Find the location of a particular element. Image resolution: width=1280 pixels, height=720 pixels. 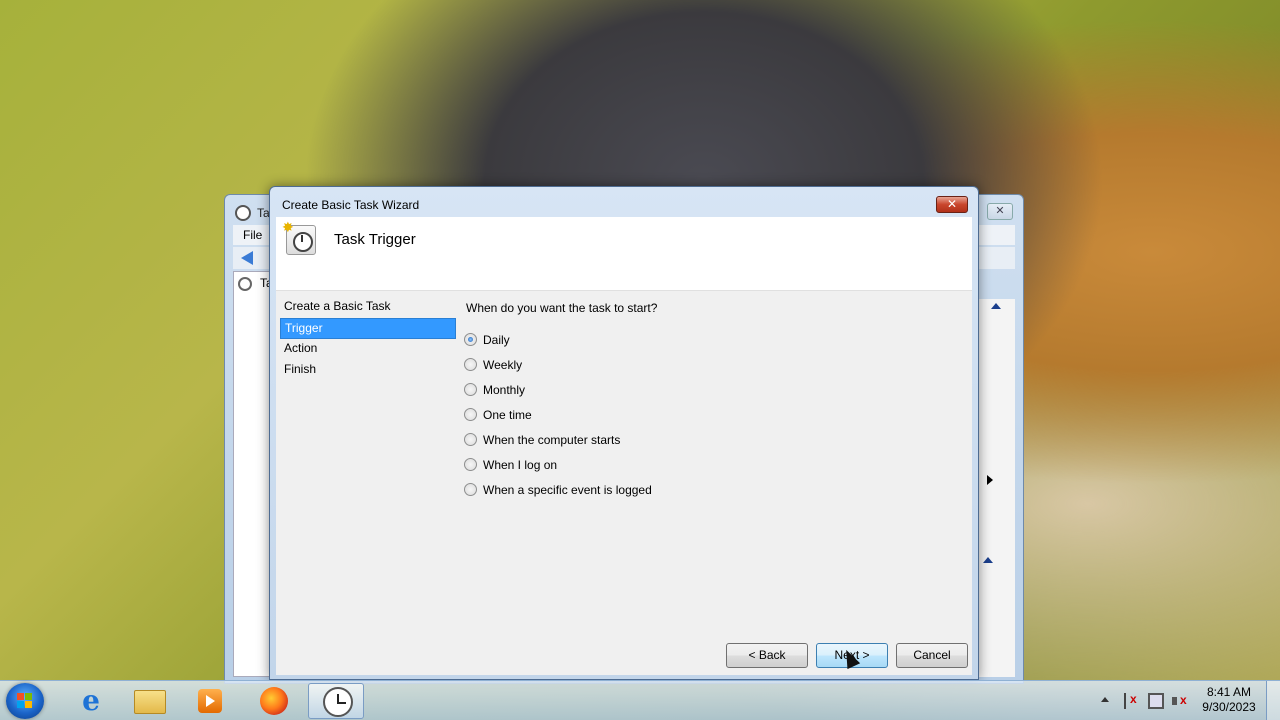

option-label: When a specific event is logged is located at coordinates (567, 489).